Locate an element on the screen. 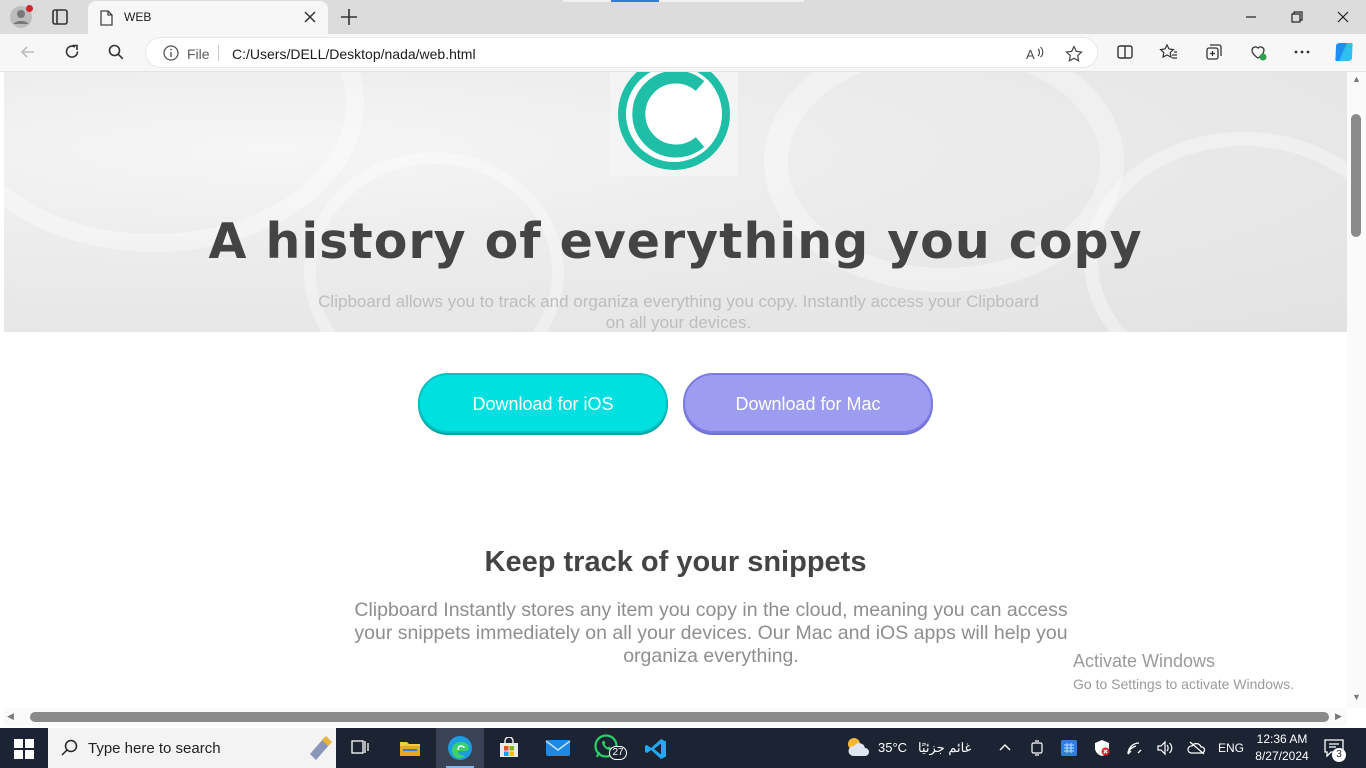 The image size is (1366, 768). scheme-label: File is located at coordinates (198, 54).